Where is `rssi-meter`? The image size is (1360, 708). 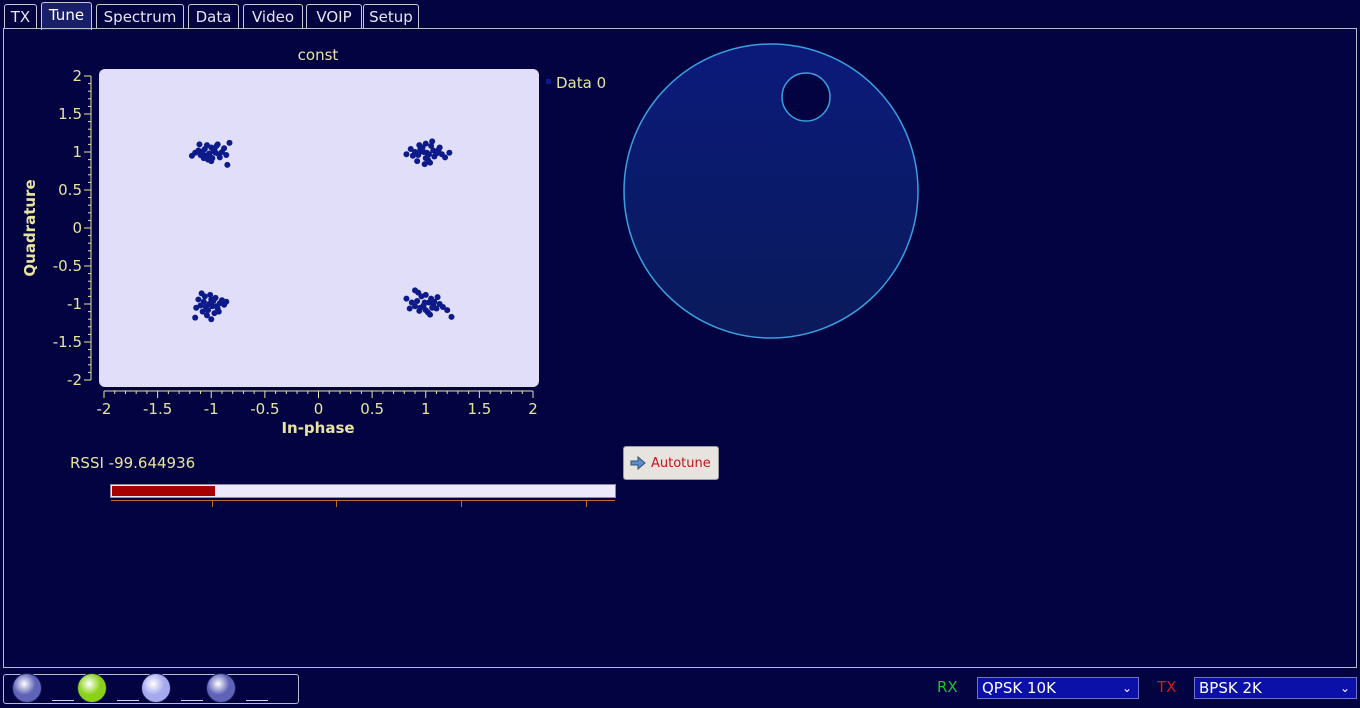
rssi-meter is located at coordinates (363, 491).